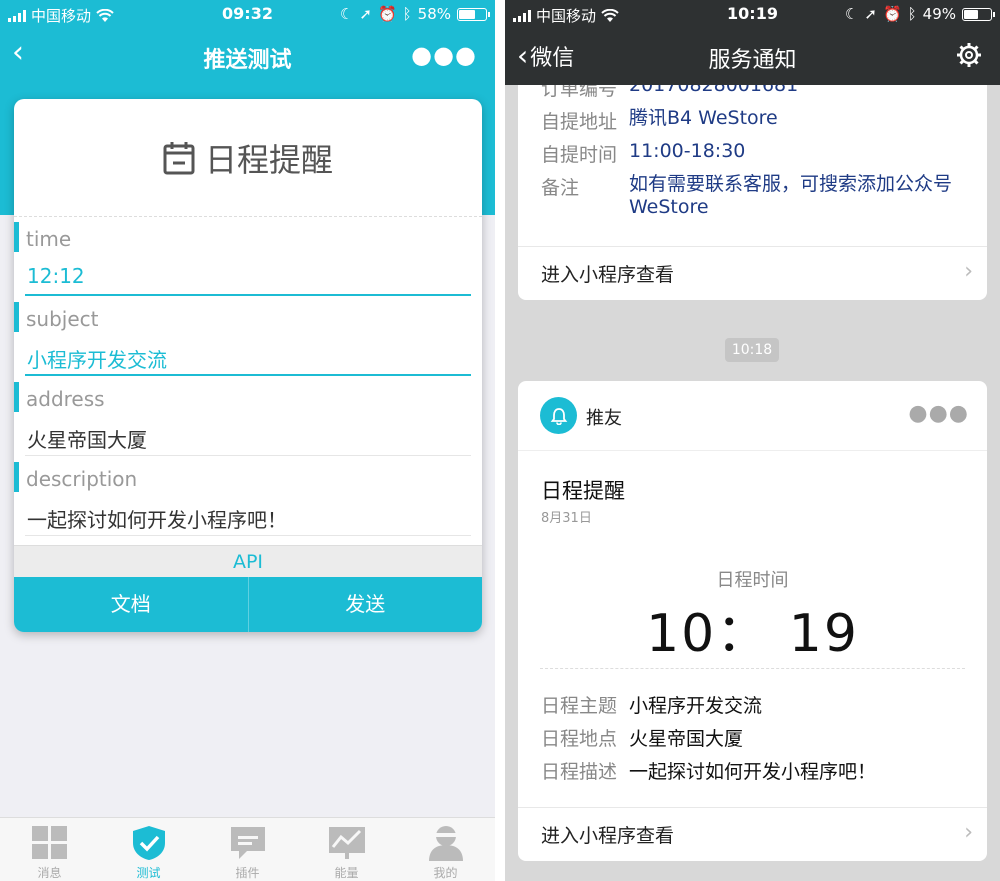 The height and width of the screenshot is (881, 1000). I want to click on info-row: 自提地址 腾讯B4 WeStore, so click(755, 120).